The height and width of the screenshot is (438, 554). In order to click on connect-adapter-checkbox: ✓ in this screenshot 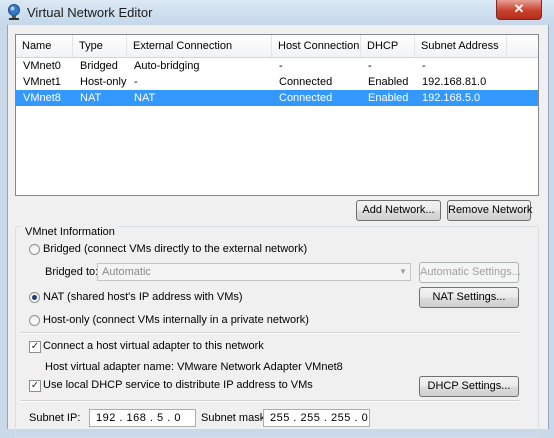, I will do `click(35, 347)`.